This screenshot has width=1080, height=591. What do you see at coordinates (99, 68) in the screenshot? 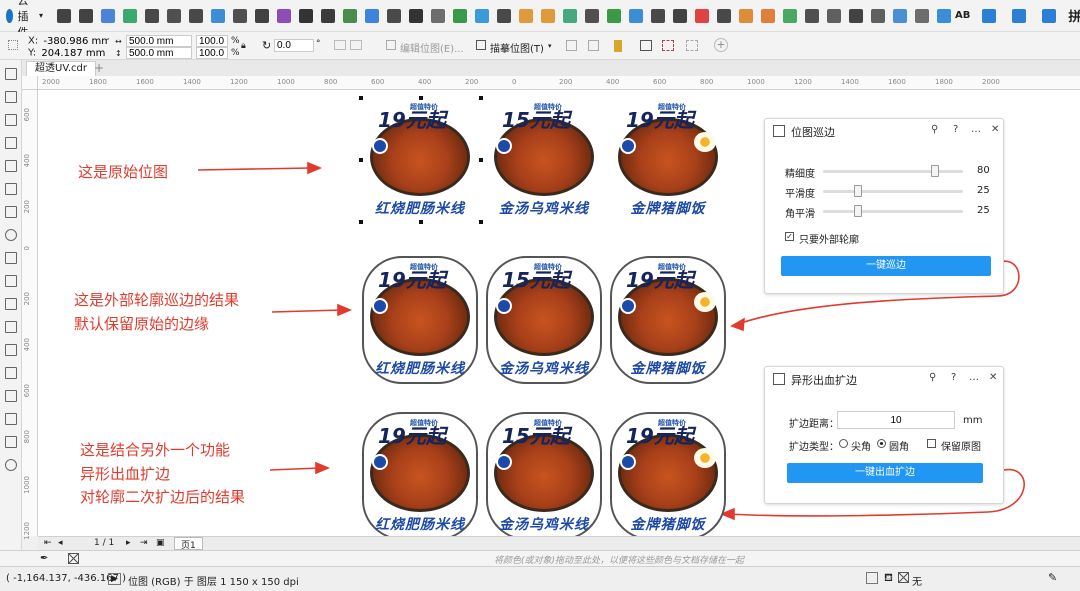
I see `new-tab-button: +` at bounding box center [99, 68].